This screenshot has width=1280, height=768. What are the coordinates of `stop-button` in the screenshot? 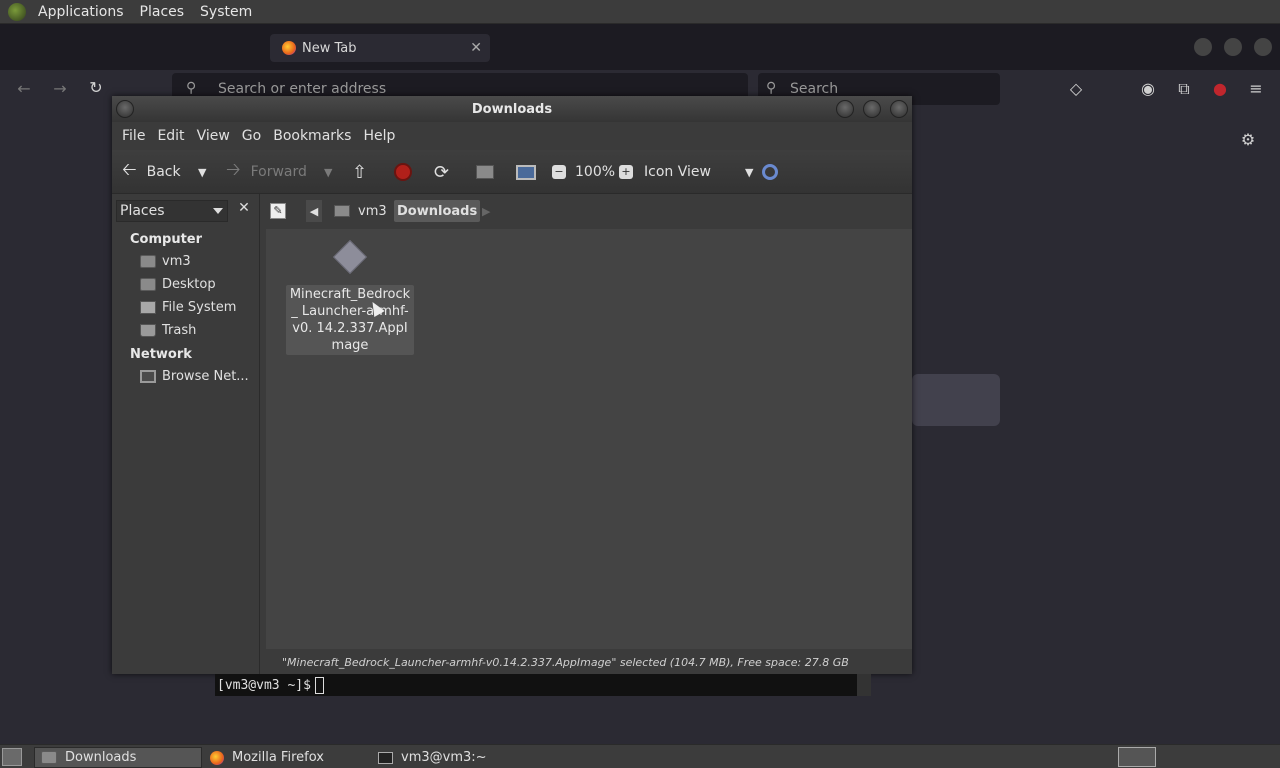 It's located at (403, 172).